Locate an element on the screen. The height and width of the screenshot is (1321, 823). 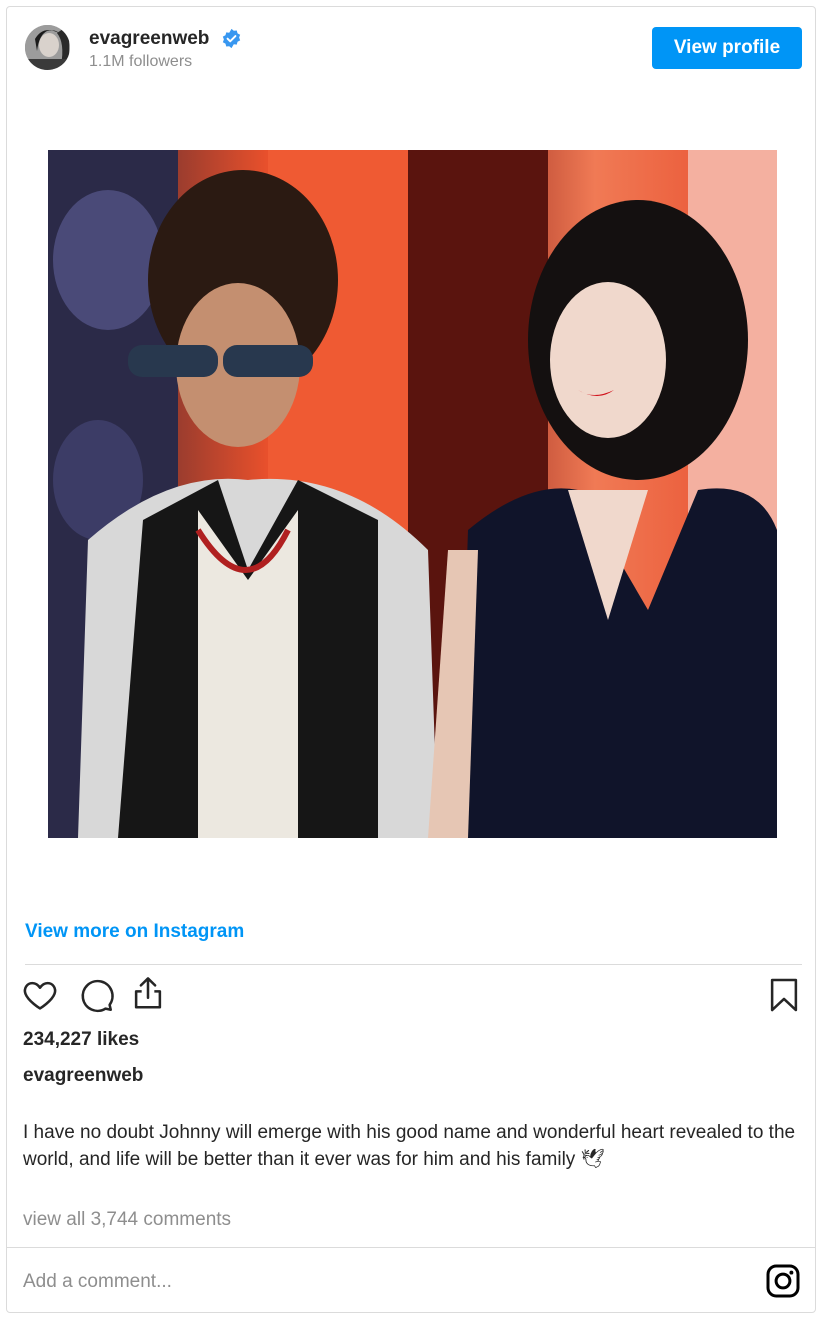
instagram-logo-icon is located at coordinates (783, 1281).